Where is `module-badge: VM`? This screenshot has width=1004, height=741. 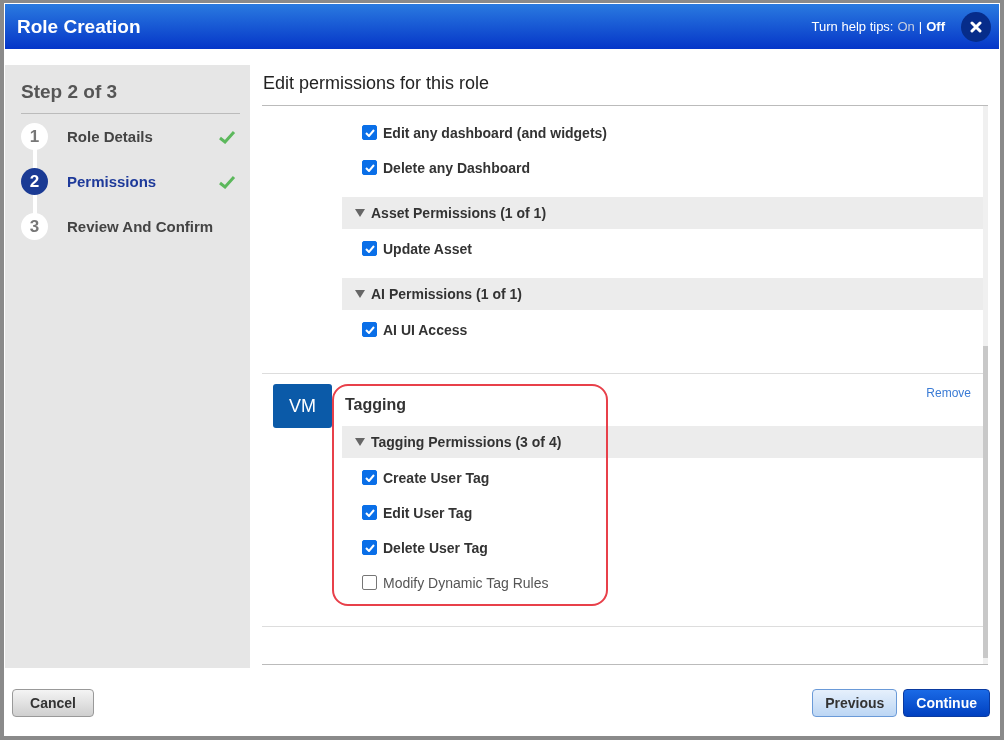 module-badge: VM is located at coordinates (302, 406).